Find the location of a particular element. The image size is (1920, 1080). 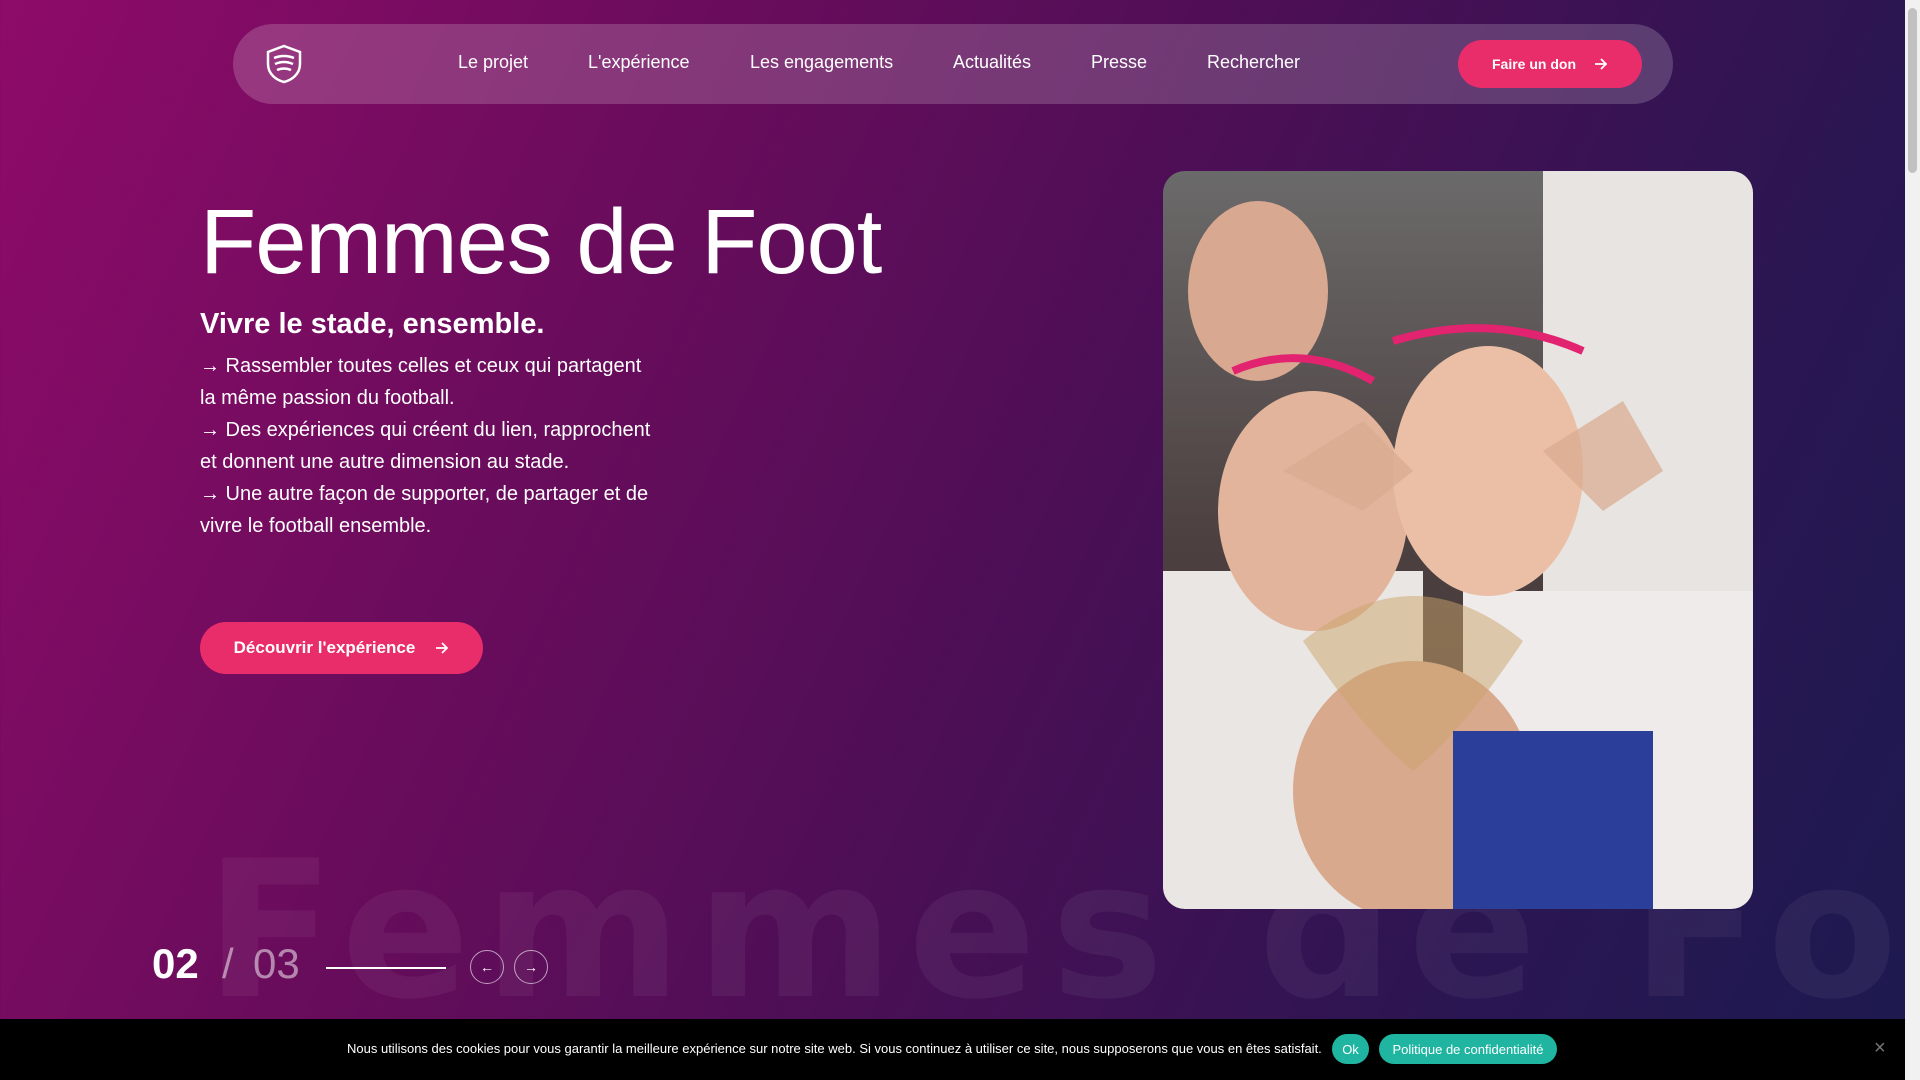

slide-prev-button: ← is located at coordinates (487, 967).